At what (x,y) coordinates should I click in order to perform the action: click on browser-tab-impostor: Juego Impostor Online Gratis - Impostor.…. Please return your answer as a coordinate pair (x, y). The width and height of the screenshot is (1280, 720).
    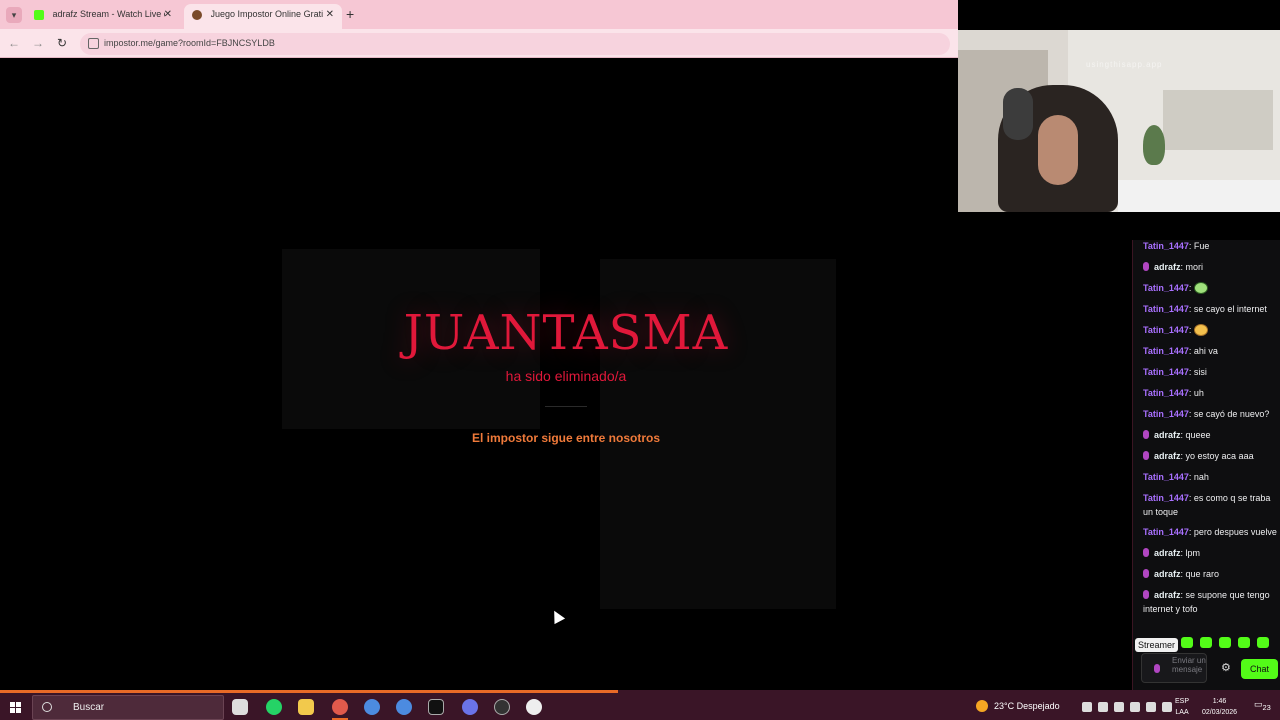
    Looking at the image, I should click on (263, 16).